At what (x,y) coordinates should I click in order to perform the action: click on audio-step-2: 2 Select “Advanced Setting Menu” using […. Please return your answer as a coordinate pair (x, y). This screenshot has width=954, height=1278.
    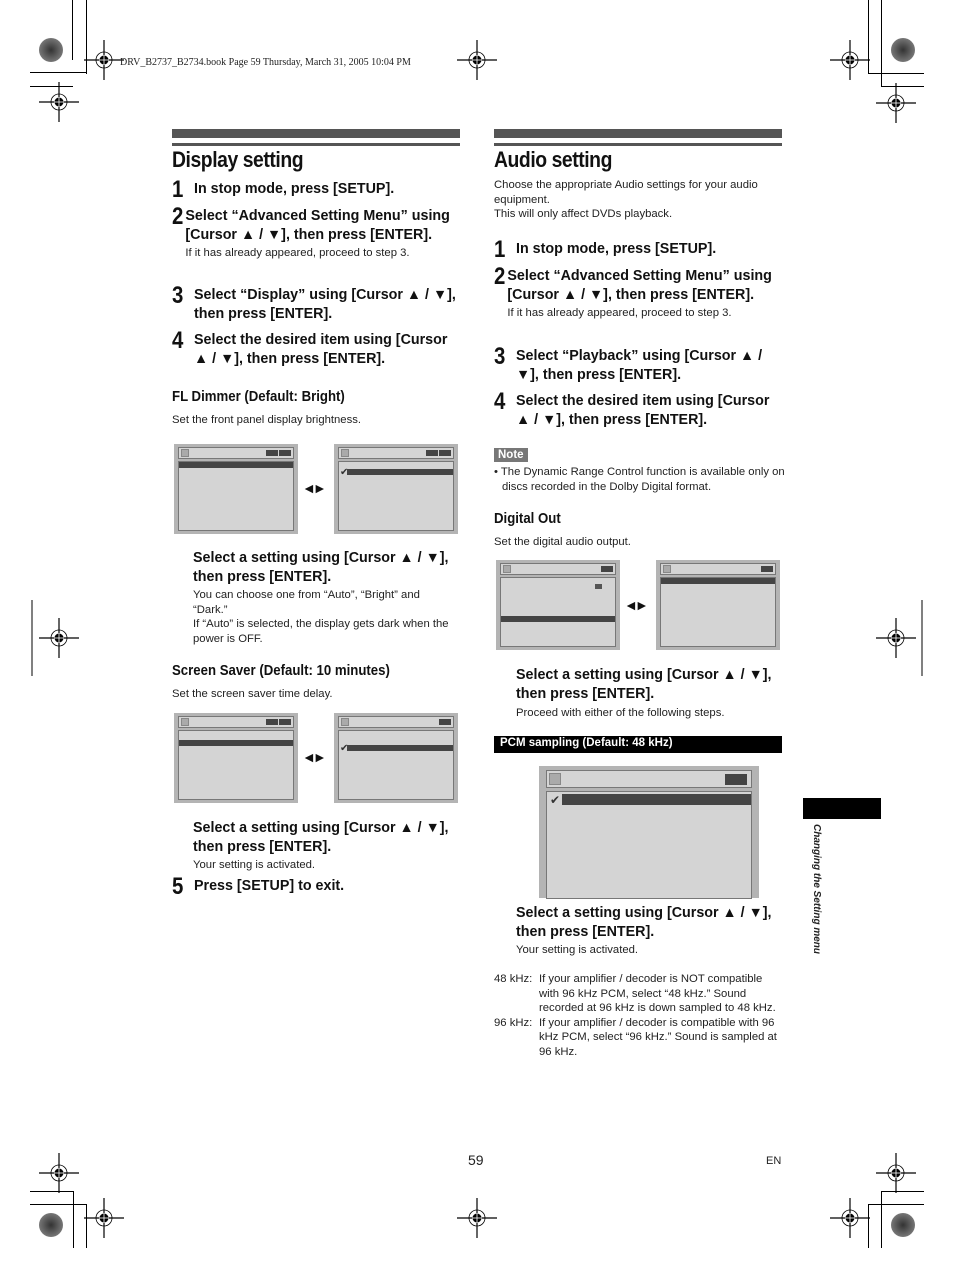
    Looking at the image, I should click on (639, 292).